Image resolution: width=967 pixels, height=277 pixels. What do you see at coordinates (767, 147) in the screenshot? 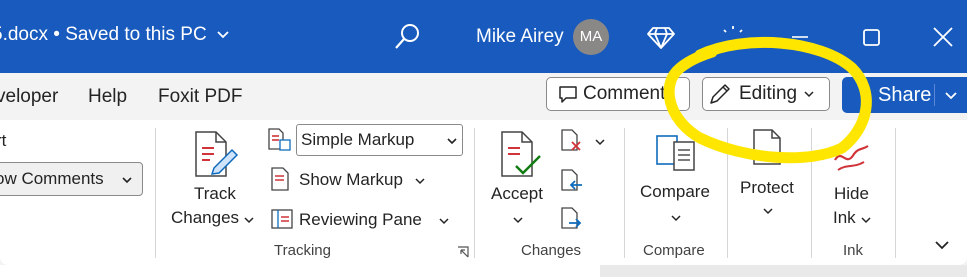
I see `protect-icon` at bounding box center [767, 147].